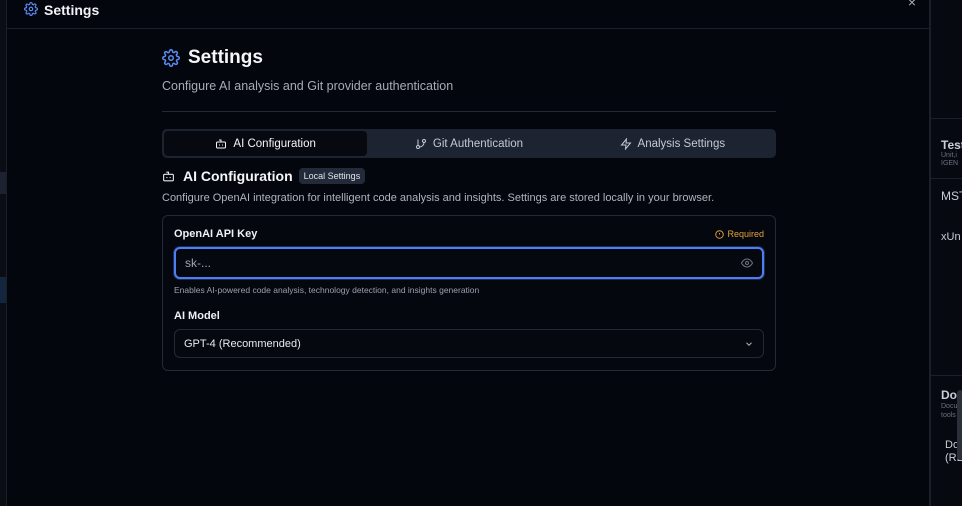 Image resolution: width=962 pixels, height=506 pixels. Describe the element at coordinates (681, 143) in the screenshot. I see `tab-label: Analysis Settings` at that location.